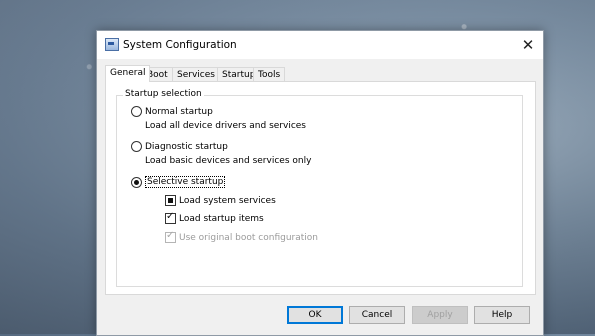  I want to click on close-button: ✕, so click(528, 45).